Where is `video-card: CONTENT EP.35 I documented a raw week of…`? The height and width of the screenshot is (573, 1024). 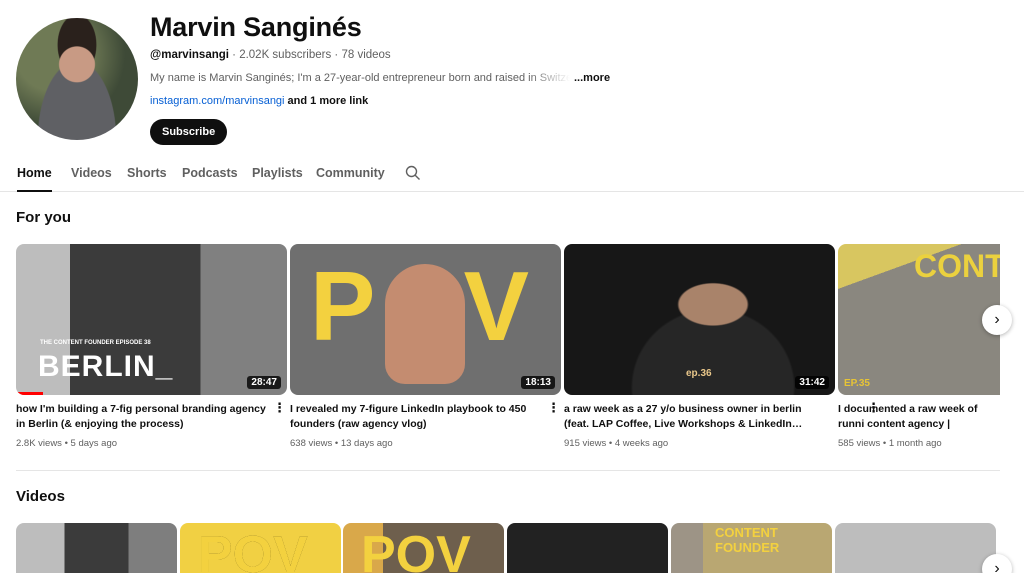 video-card: CONTENT EP.35 I documented a raw week of… is located at coordinates (919, 346).